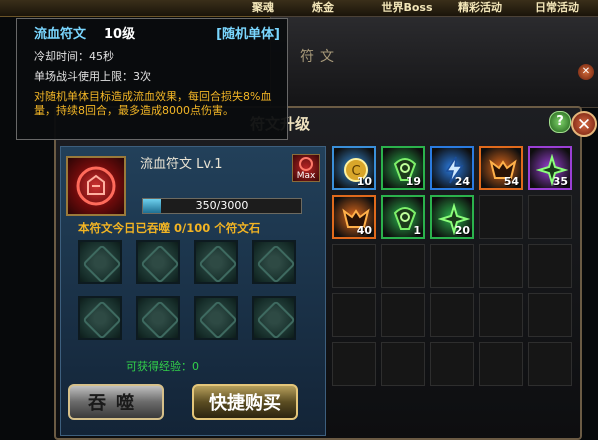 Image resolution: width=598 pixels, height=440 pixels. What do you see at coordinates (96, 186) in the screenshot?
I see `bleed-rune-icon` at bounding box center [96, 186].